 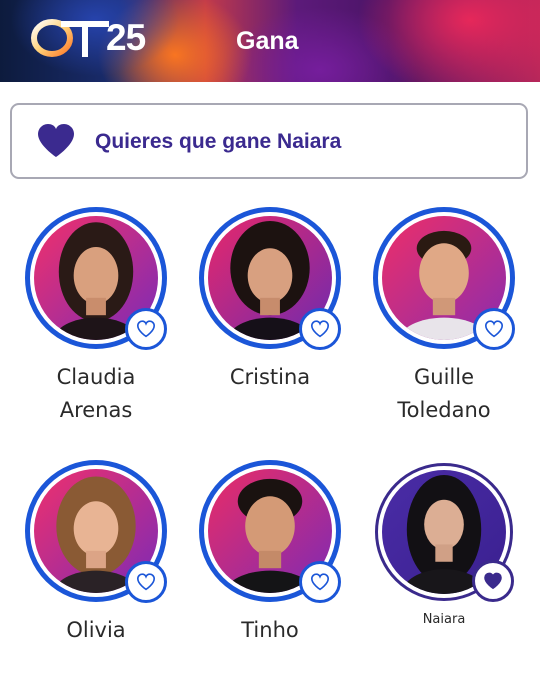 What do you see at coordinates (91, 38) in the screenshot?
I see `ot25-logo: 25` at bounding box center [91, 38].